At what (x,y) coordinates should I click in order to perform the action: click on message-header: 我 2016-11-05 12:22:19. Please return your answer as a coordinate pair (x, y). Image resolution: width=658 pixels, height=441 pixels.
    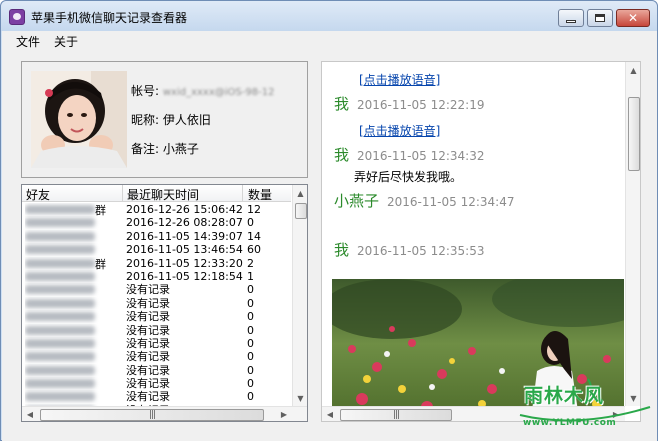
    Looking at the image, I should click on (409, 103).